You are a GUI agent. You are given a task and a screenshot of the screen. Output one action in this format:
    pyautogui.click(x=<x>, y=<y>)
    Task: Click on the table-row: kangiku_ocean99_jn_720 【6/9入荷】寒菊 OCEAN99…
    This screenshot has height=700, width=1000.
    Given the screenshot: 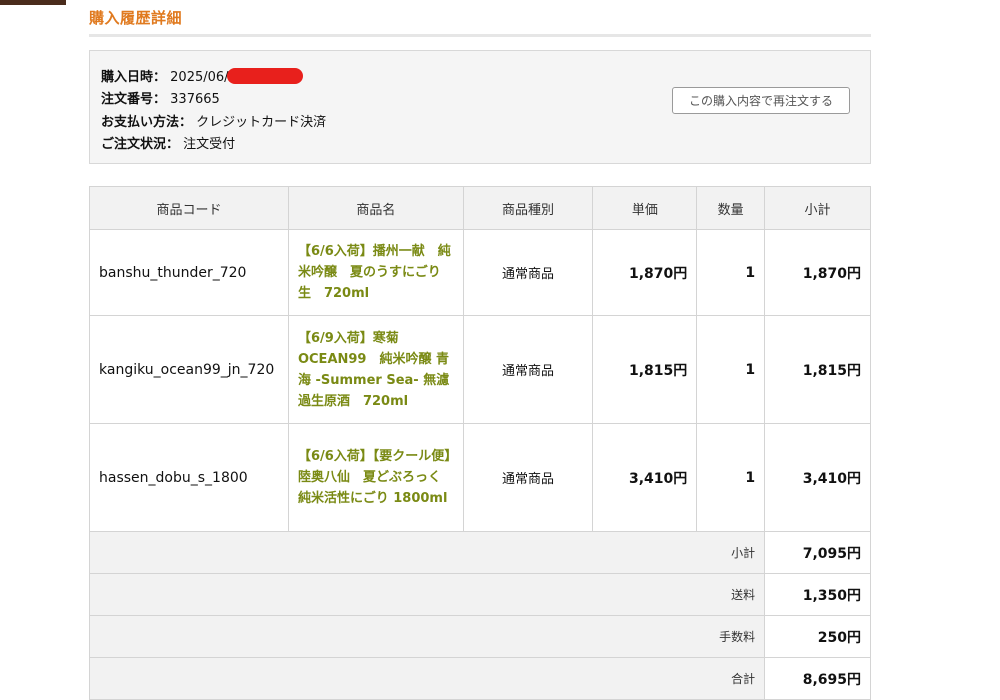 What is the action you would take?
    pyautogui.click(x=480, y=369)
    